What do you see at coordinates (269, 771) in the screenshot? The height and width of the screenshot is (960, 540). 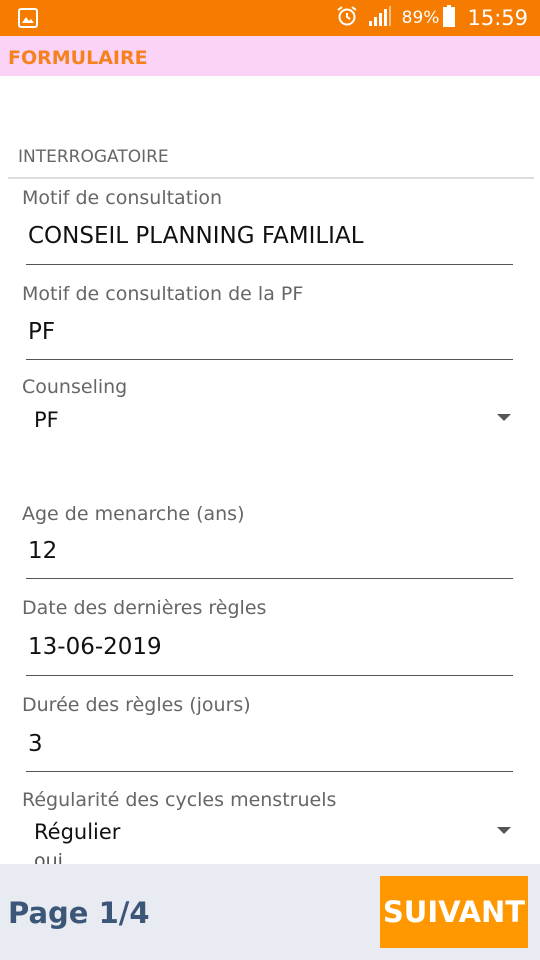 I see `duree-regles-underline` at bounding box center [269, 771].